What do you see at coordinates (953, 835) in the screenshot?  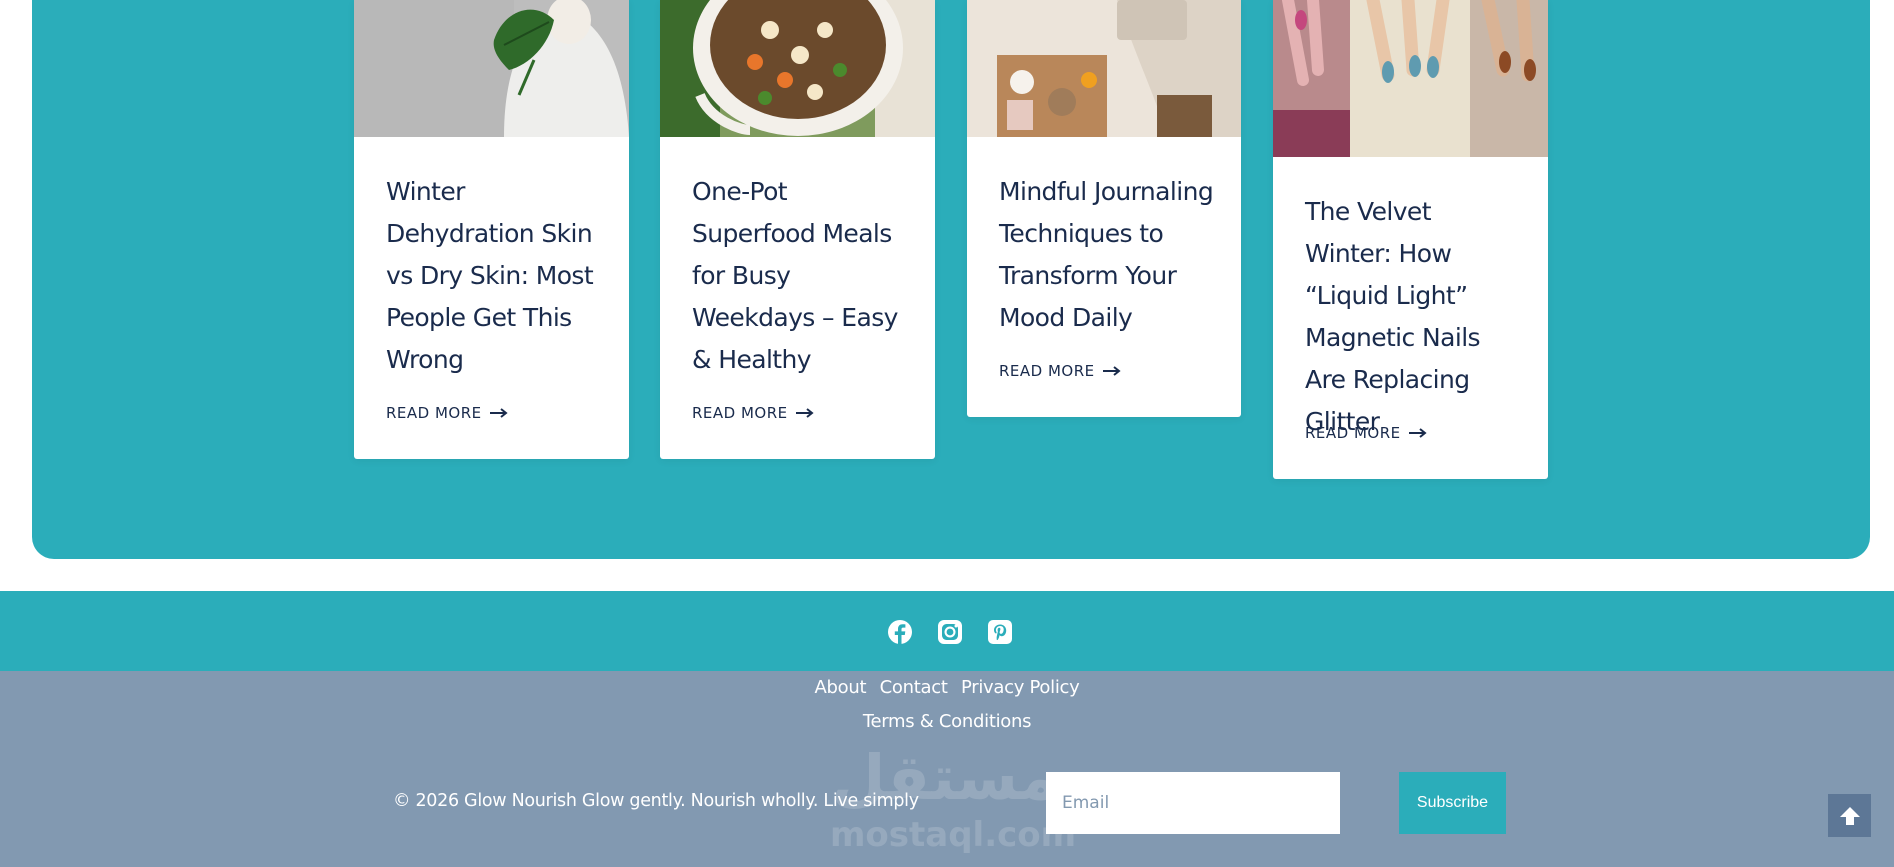 I see `watermark-latin-text: mostaql.com` at bounding box center [953, 835].